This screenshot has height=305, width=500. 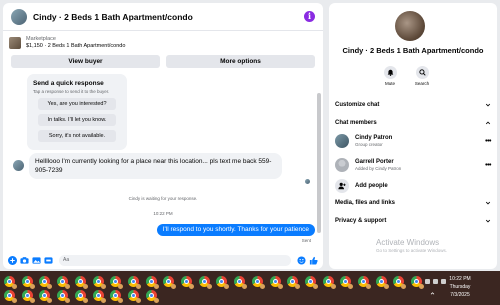 I want to click on details-title: Cindy · 2 Beds 1 Bath Apartment/condo, so click(x=413, y=50).